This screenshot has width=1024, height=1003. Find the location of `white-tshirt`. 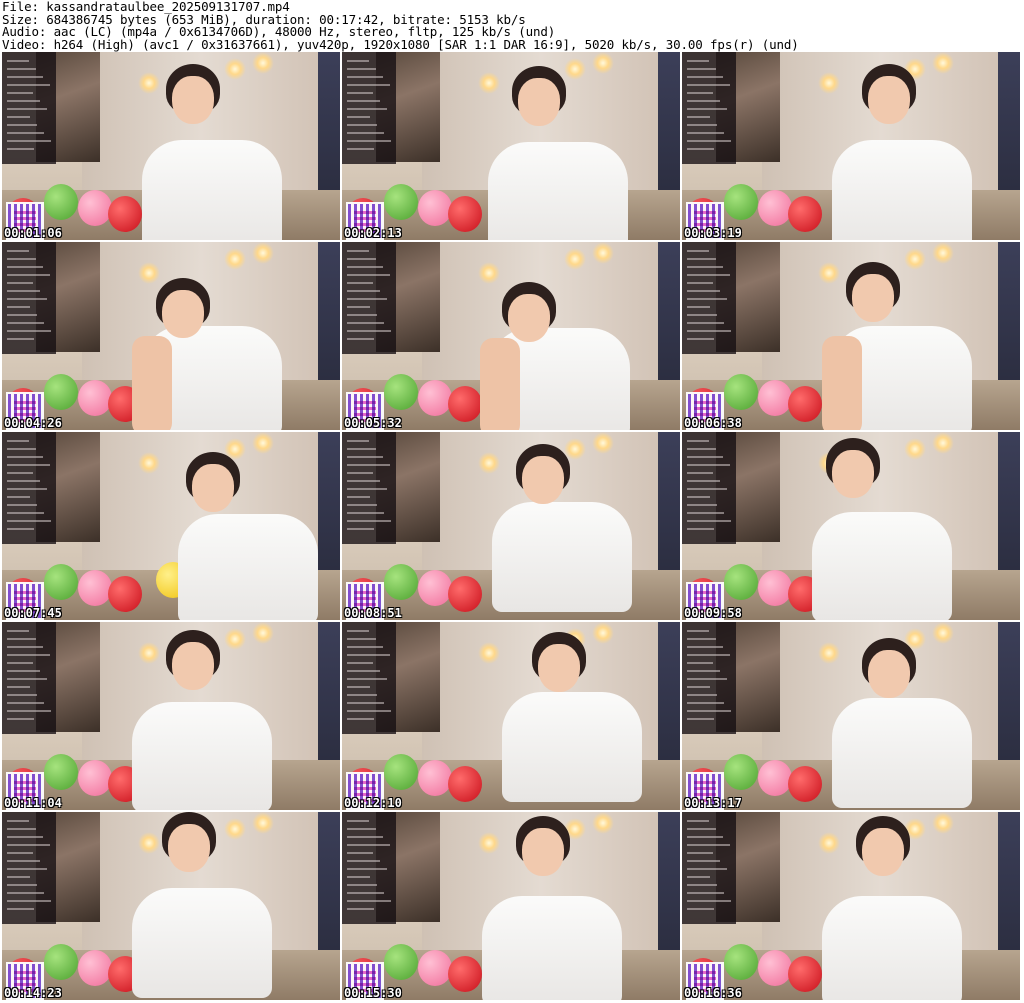

white-tshirt is located at coordinates (902, 190).